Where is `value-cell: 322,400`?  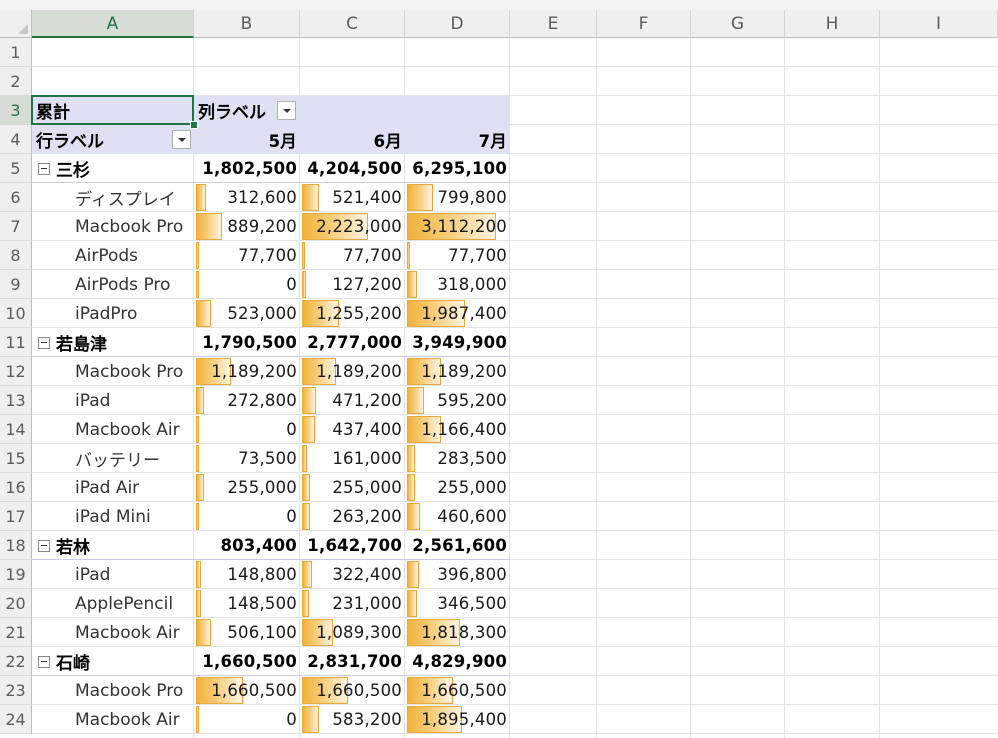
value-cell: 322,400 is located at coordinates (352, 574).